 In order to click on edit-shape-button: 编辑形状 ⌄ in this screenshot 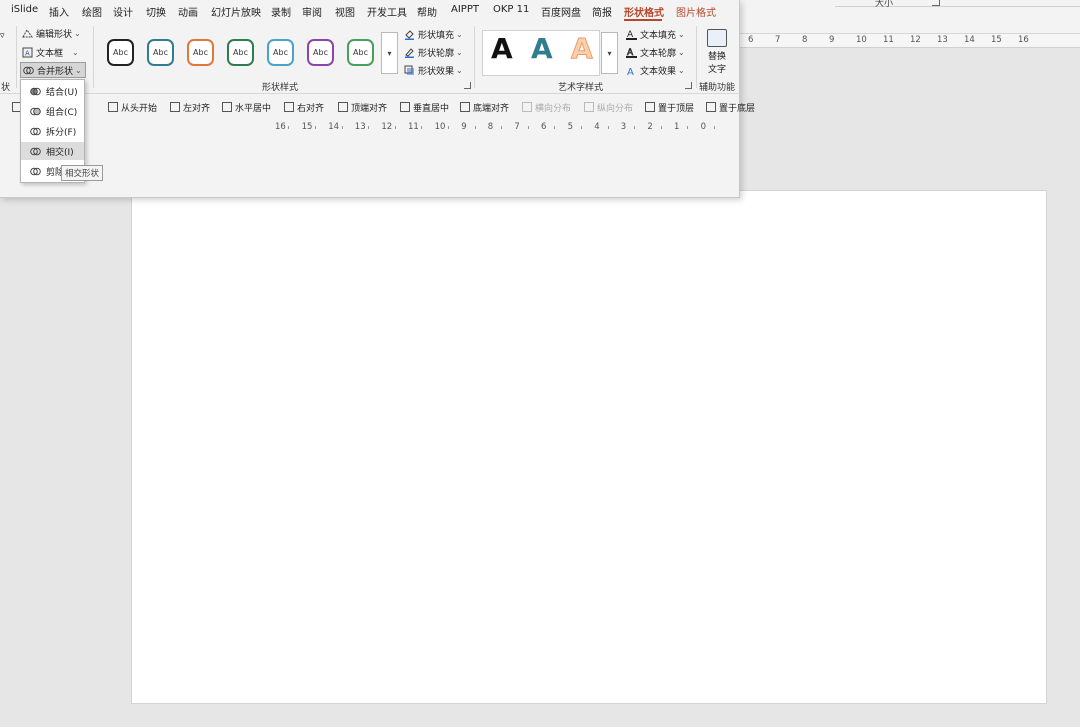, I will do `click(51, 33)`.